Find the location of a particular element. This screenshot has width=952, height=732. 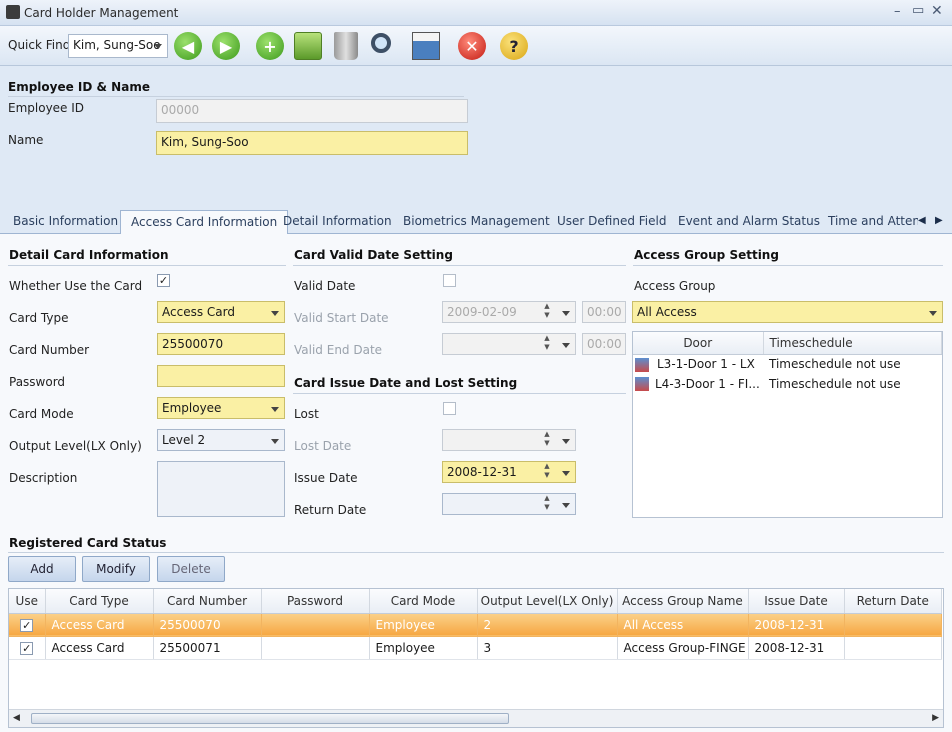

card-type-value: Access Card is located at coordinates (198, 312).